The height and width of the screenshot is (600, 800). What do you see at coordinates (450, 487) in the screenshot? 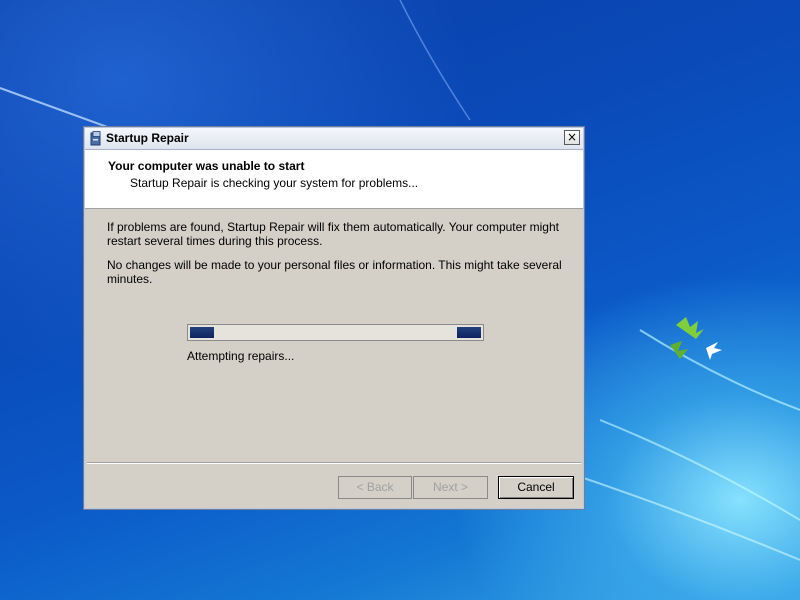
I see `next-button: Next >` at bounding box center [450, 487].